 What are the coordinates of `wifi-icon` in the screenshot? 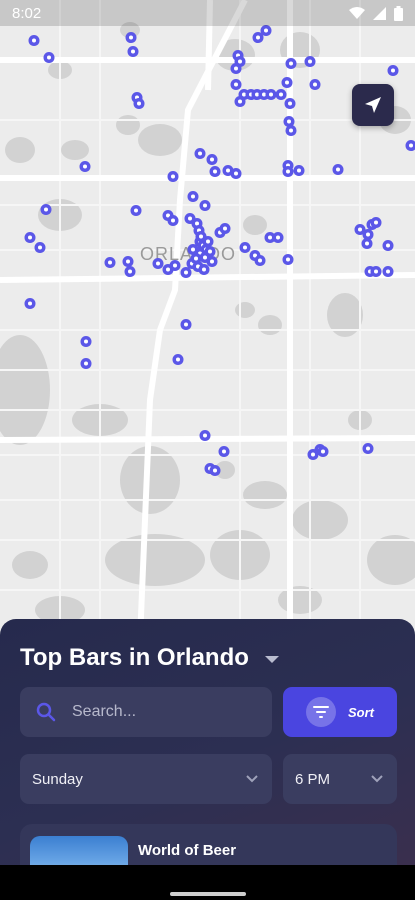 It's located at (357, 12).